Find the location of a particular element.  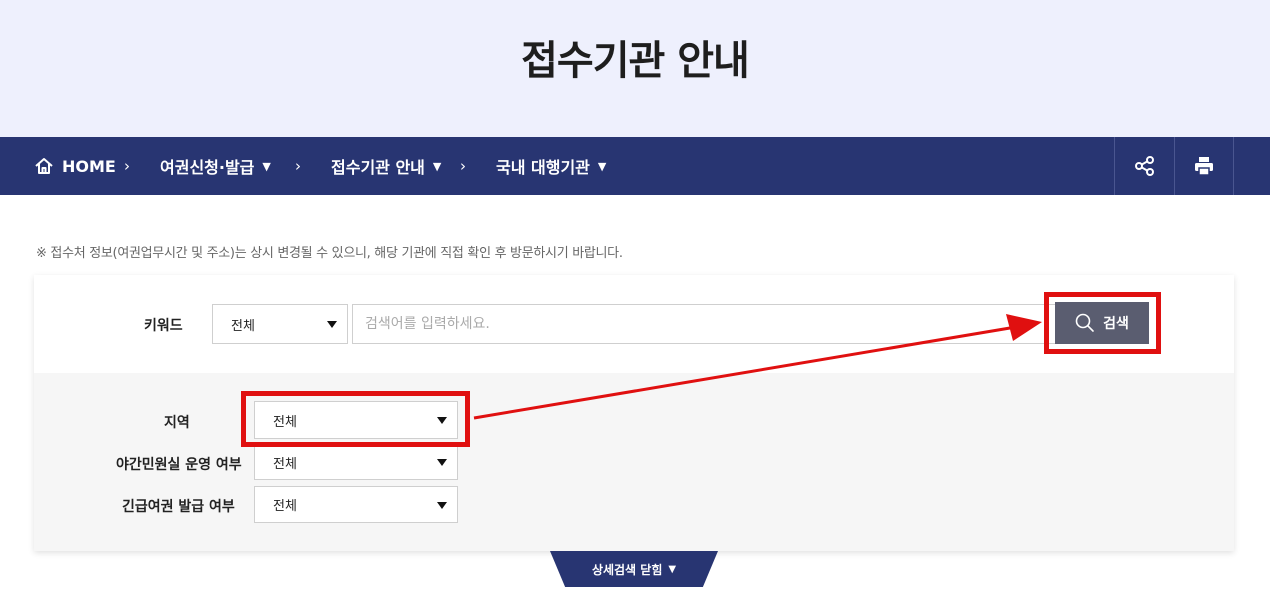

search-input is located at coordinates (712, 324).